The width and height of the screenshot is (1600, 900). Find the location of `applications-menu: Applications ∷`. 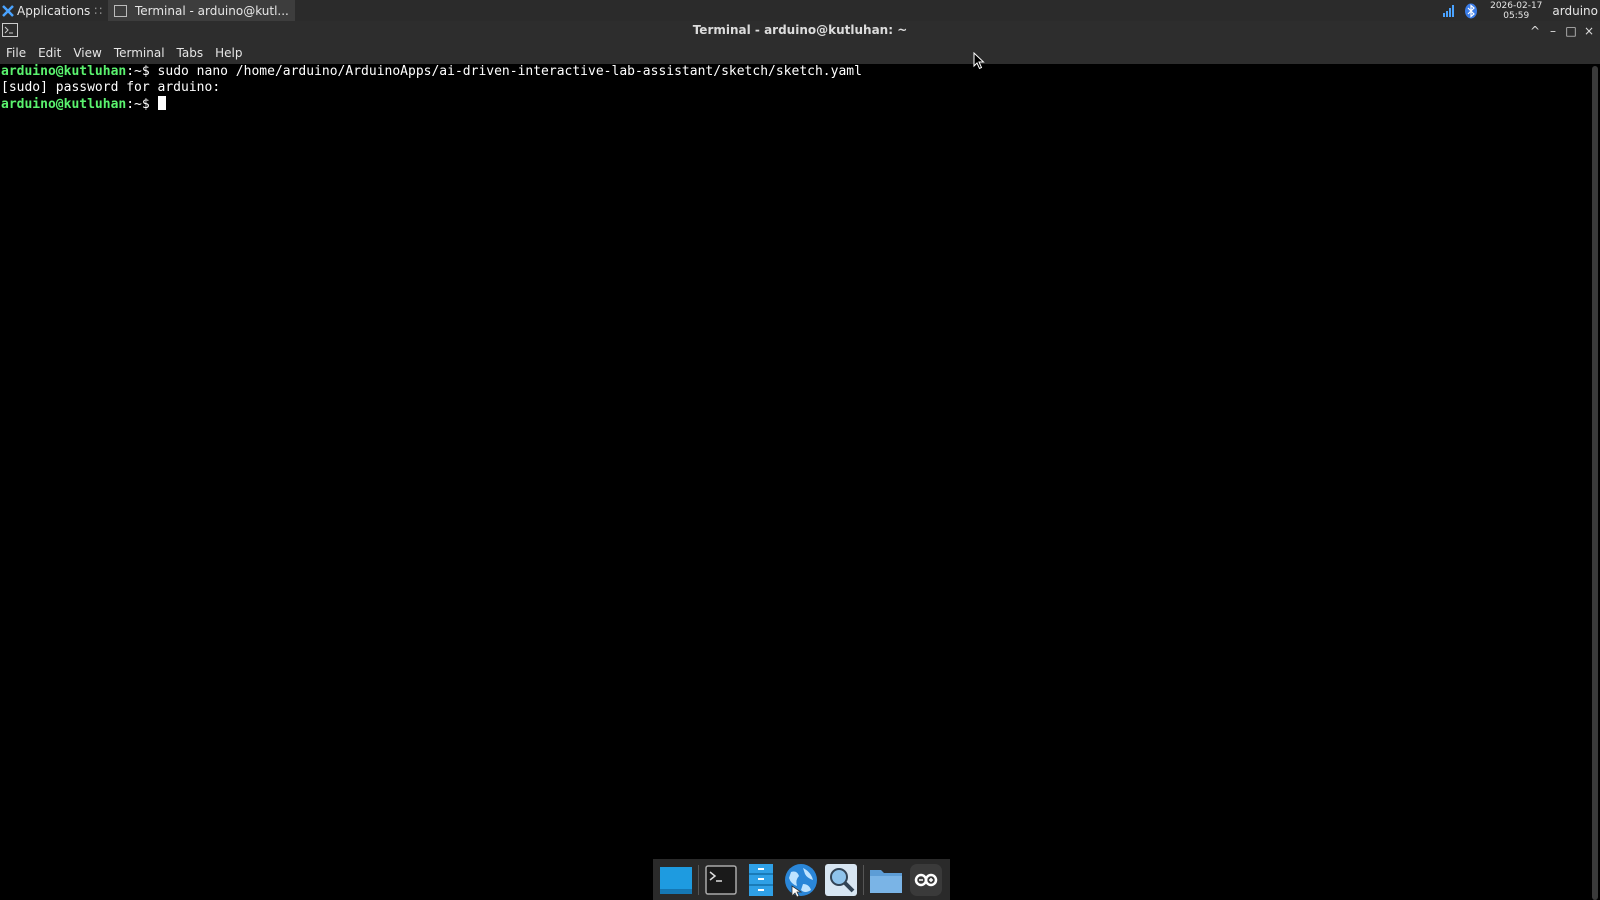

applications-menu: Applications ∷ is located at coordinates (53, 10).